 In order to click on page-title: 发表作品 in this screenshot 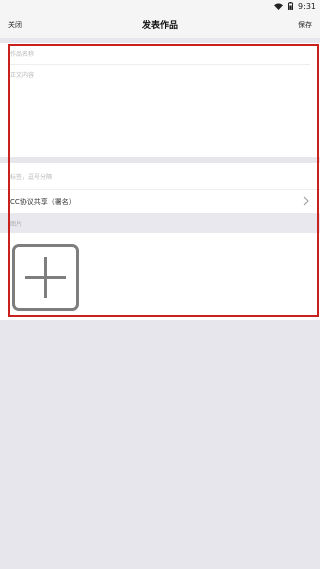, I will do `click(159, 26)`.